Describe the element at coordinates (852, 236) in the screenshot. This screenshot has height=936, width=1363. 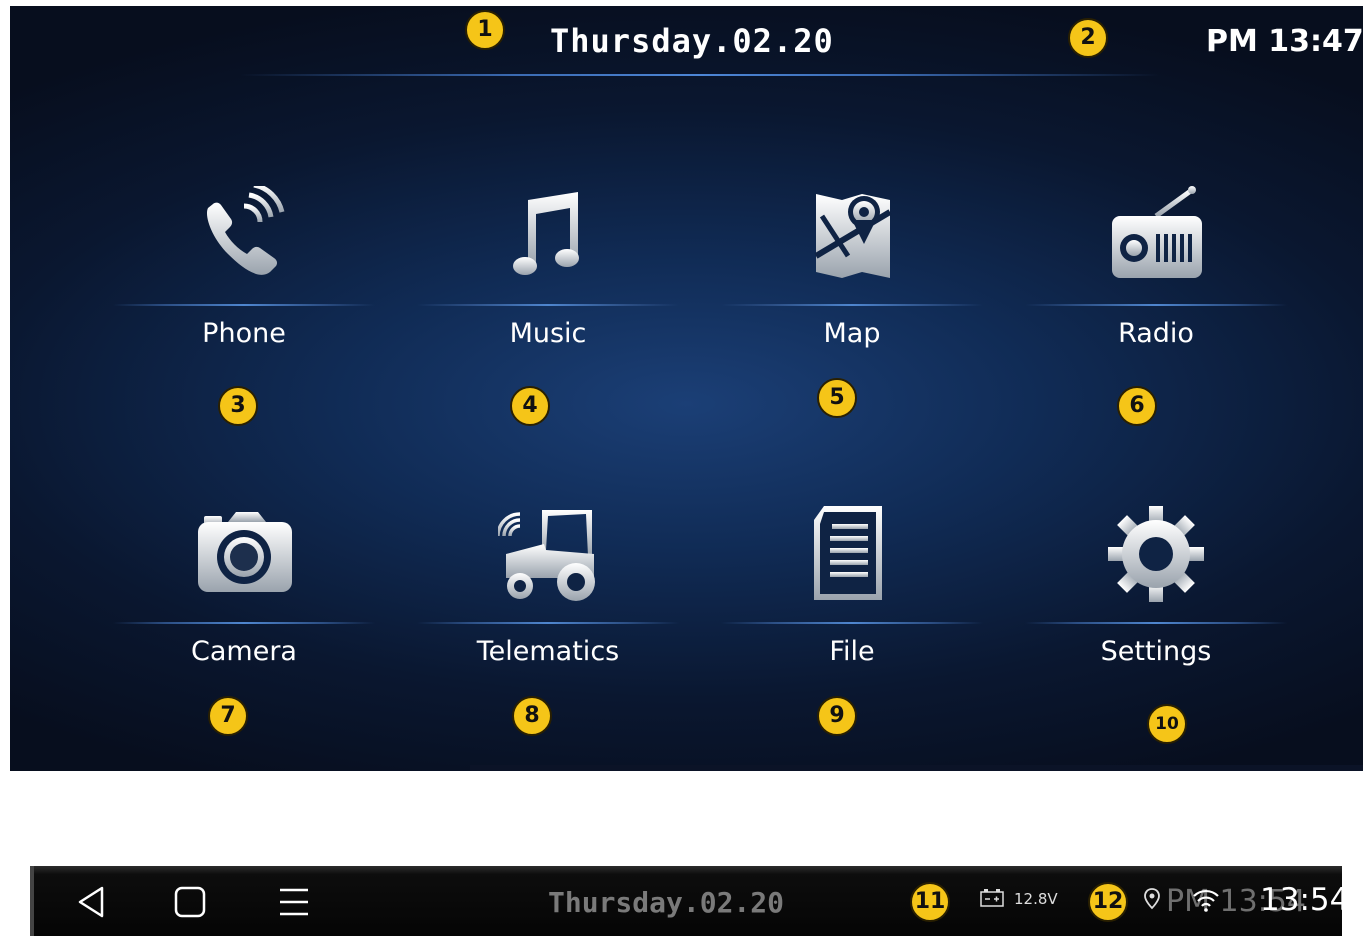
I see `map-icon` at that location.